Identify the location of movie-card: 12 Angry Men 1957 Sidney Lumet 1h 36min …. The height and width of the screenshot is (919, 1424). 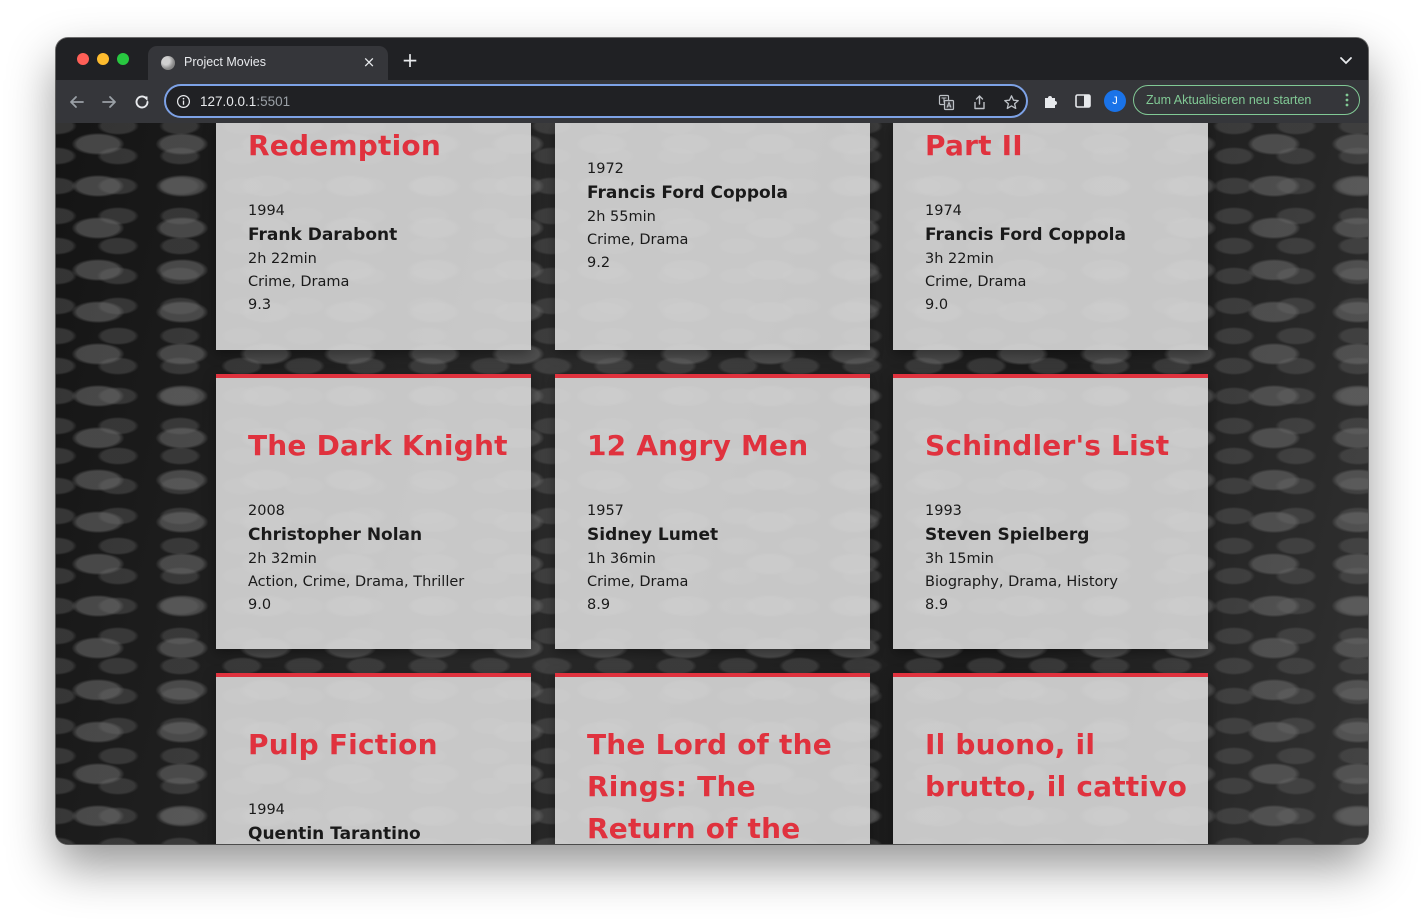
(712, 511).